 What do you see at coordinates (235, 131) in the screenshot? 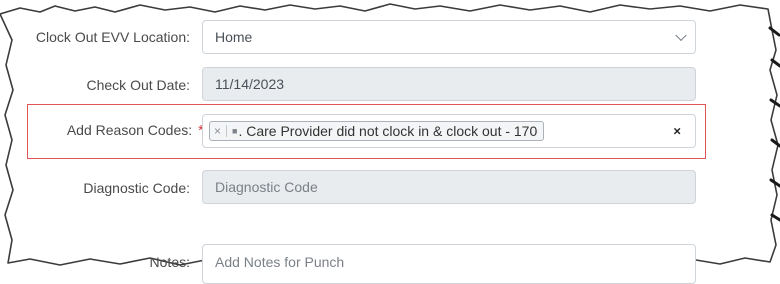
I see `redacted-mark: ■` at bounding box center [235, 131].